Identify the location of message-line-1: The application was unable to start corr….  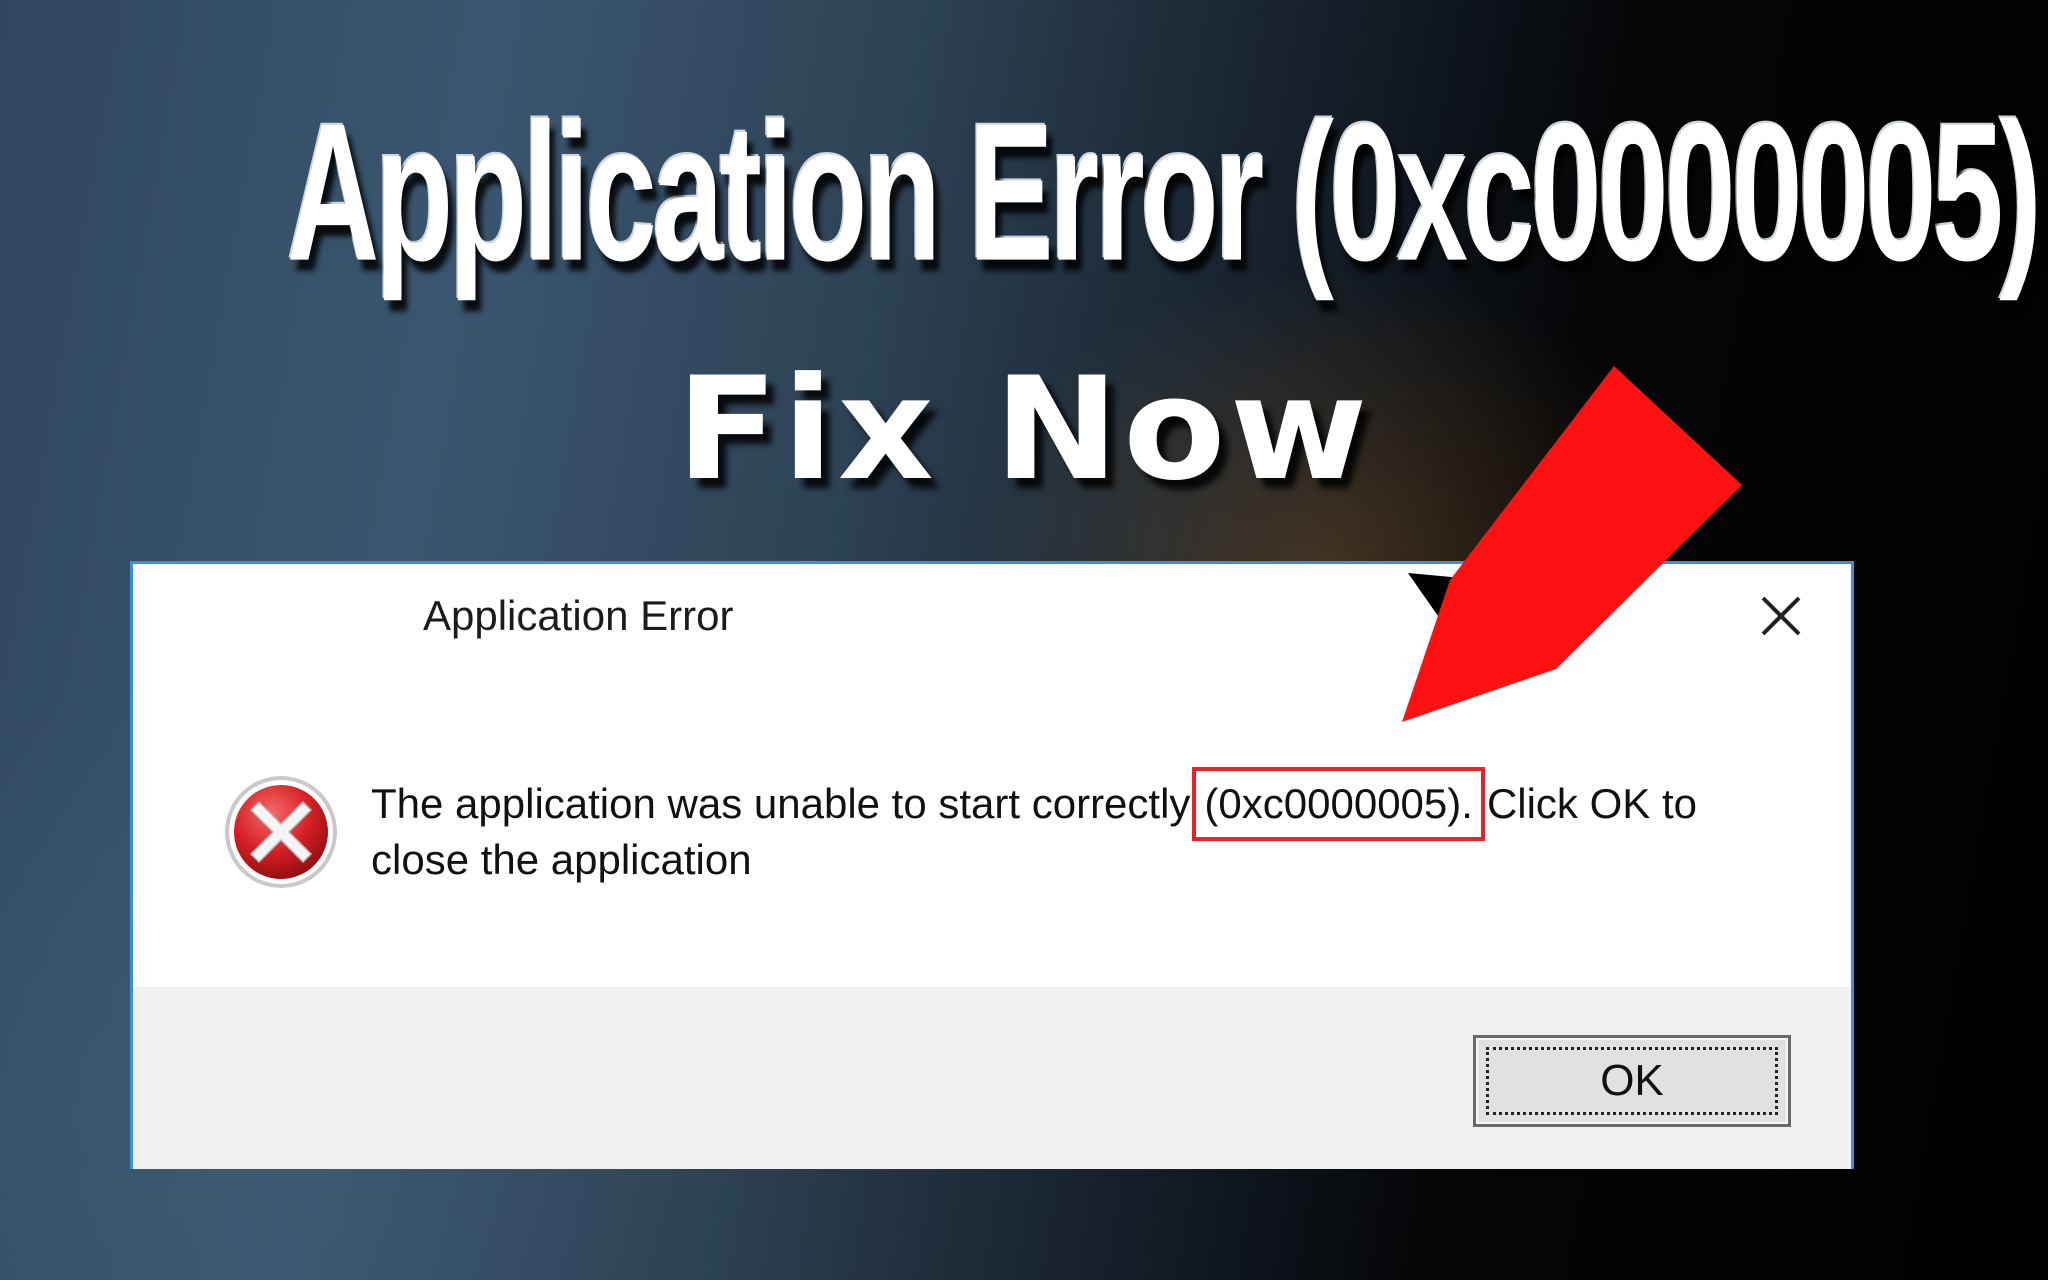
(1071, 804).